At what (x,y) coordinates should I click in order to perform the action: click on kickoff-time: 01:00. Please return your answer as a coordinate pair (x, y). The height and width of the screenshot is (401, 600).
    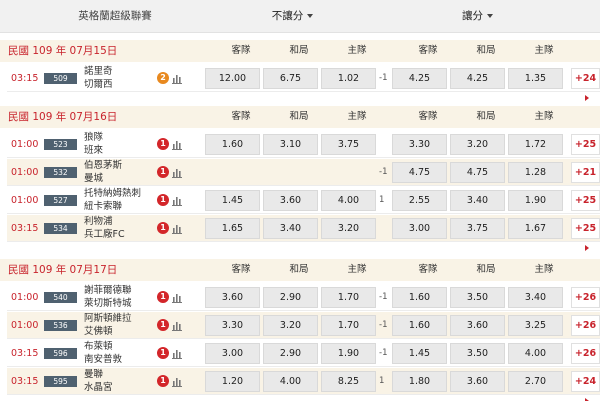
    Looking at the image, I should click on (25, 200).